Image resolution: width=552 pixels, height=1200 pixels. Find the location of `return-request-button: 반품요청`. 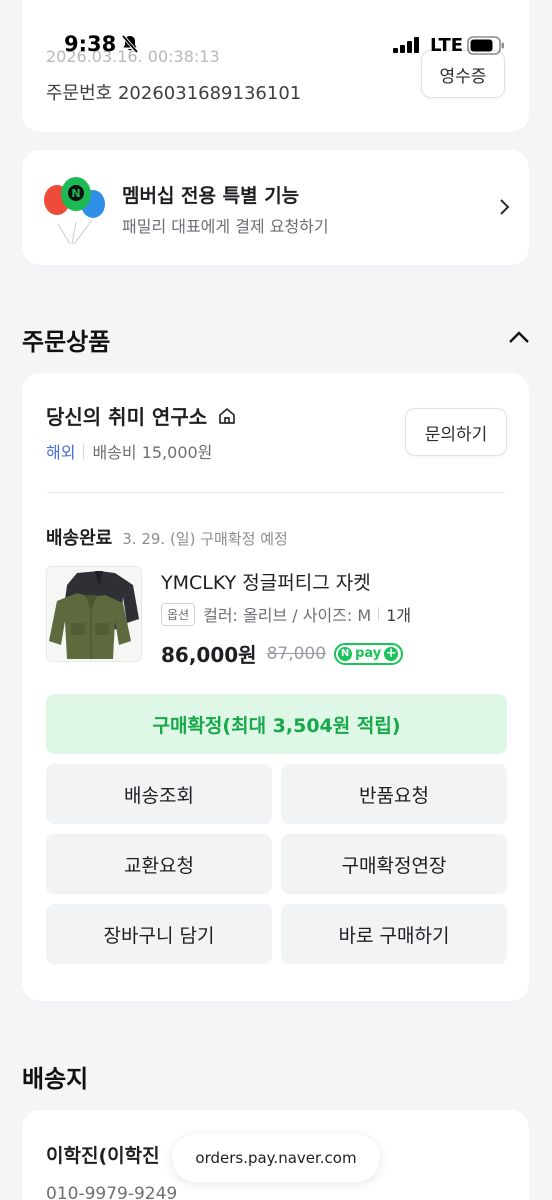

return-request-button: 반품요청 is located at coordinates (394, 794).